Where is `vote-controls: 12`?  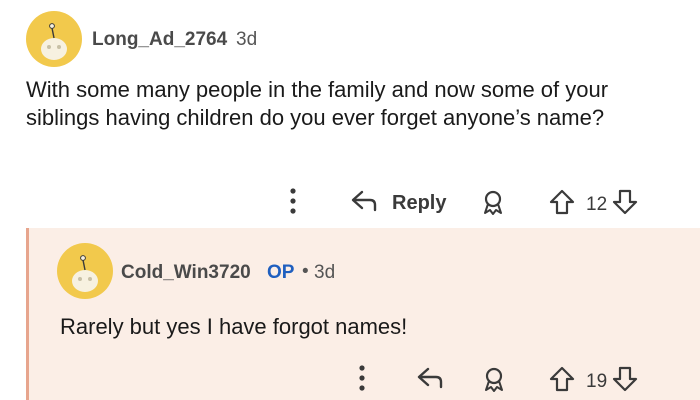
vote-controls: 12 is located at coordinates (593, 204).